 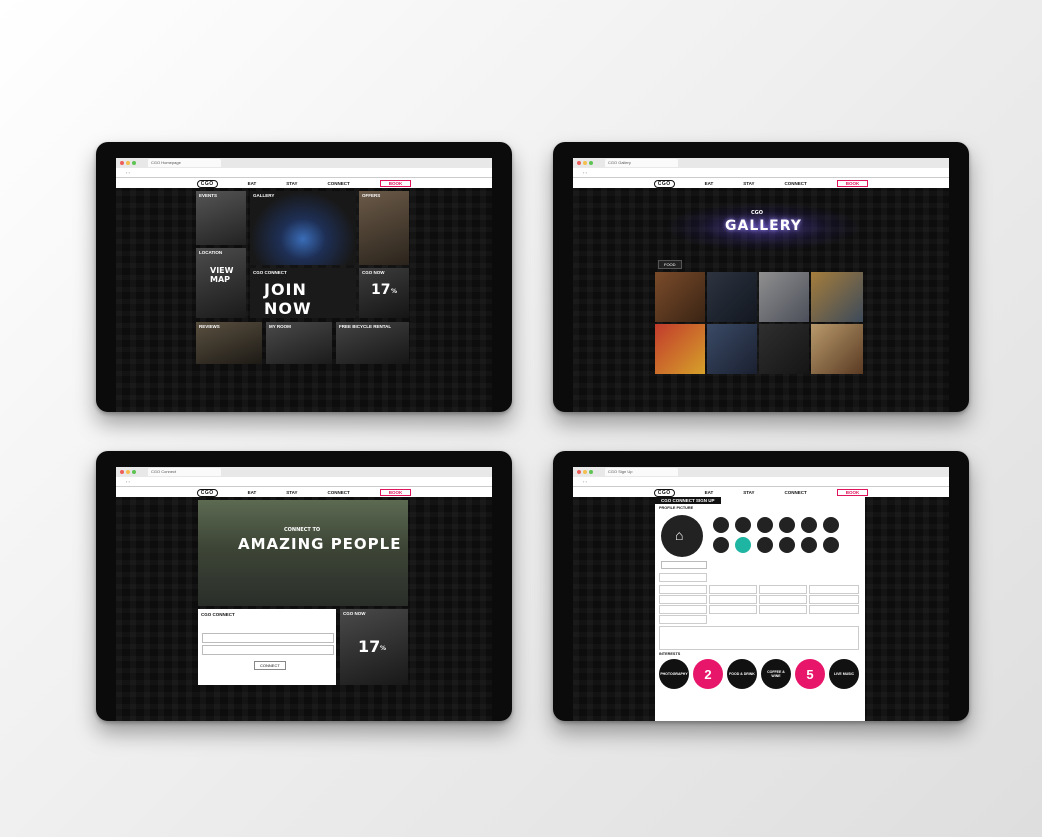 I want to click on browser-tab: CGO Connect, so click(x=184, y=472).